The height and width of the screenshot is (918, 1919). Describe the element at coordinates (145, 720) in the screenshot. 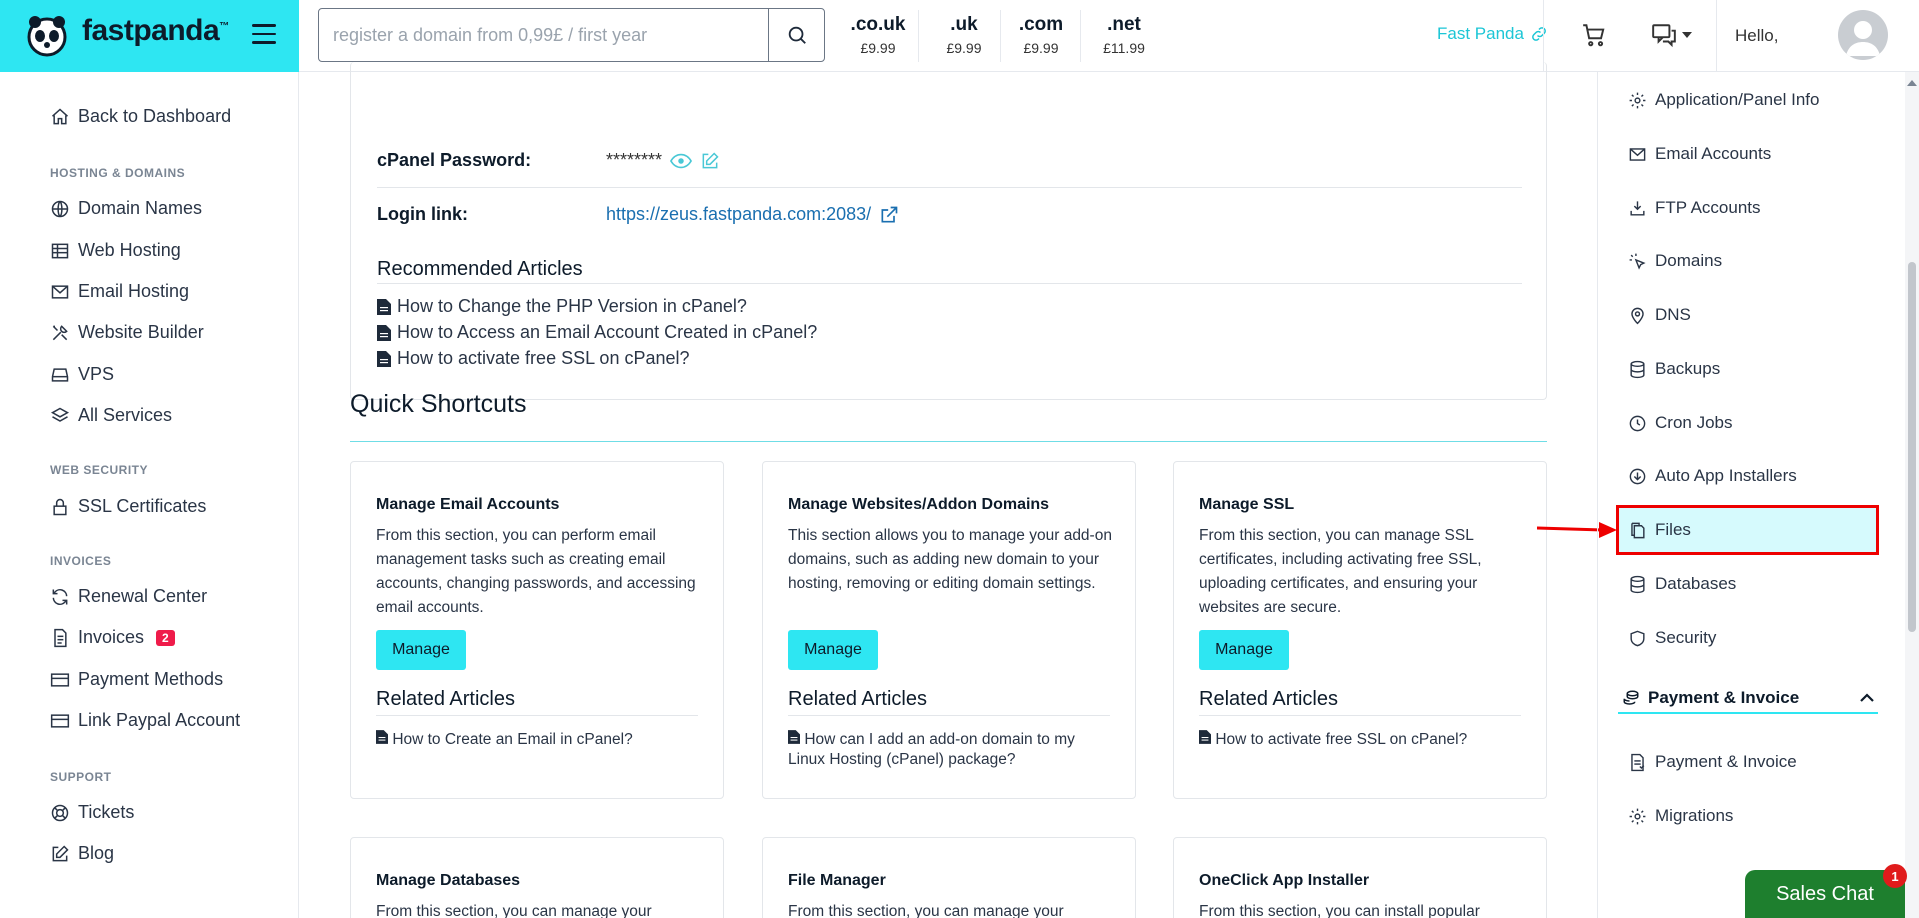

I see `sidebar-item-link-paypal: Link Paypal Account` at that location.